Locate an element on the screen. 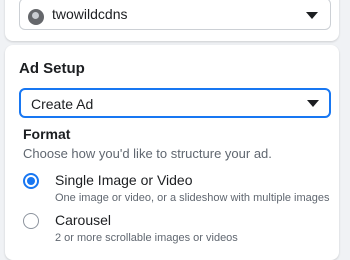 Image resolution: width=350 pixels, height=260 pixels. option-title: Carousel is located at coordinates (83, 220).